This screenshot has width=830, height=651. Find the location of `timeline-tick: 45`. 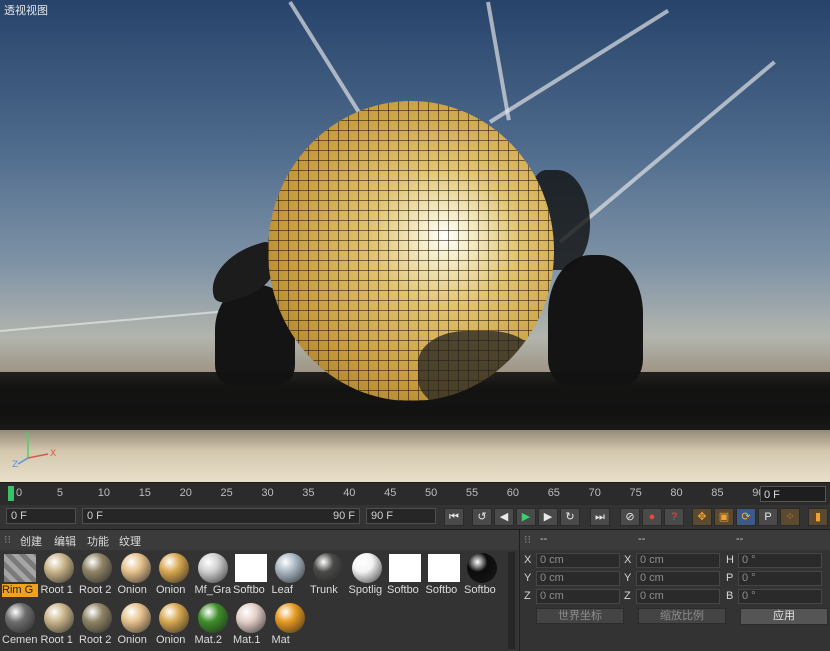

timeline-tick: 45 is located at coordinates (390, 493).